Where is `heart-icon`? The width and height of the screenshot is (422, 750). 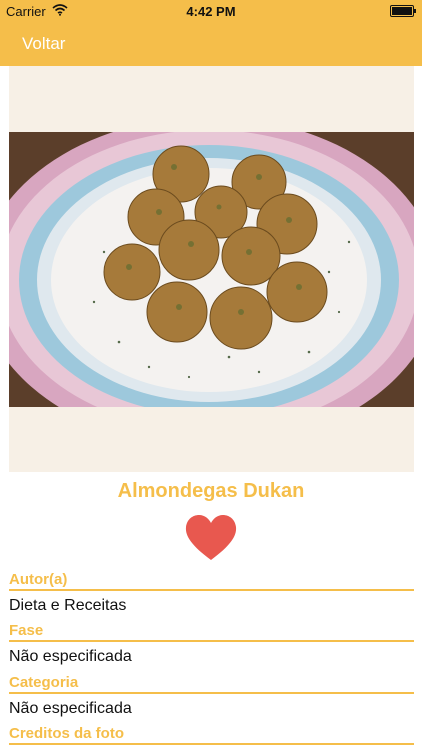 heart-icon is located at coordinates (211, 538).